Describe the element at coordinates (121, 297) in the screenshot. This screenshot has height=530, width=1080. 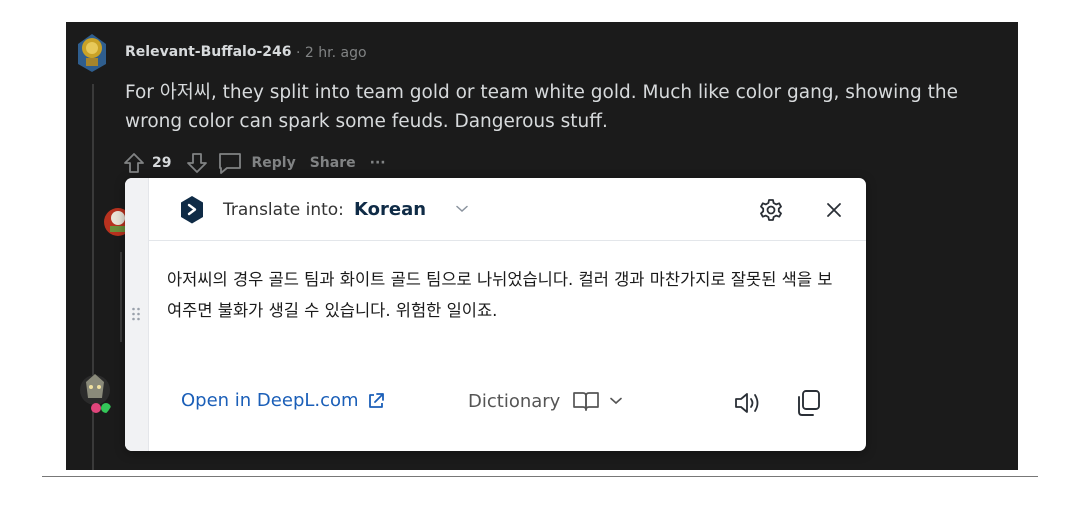
I see `thread-line` at that location.